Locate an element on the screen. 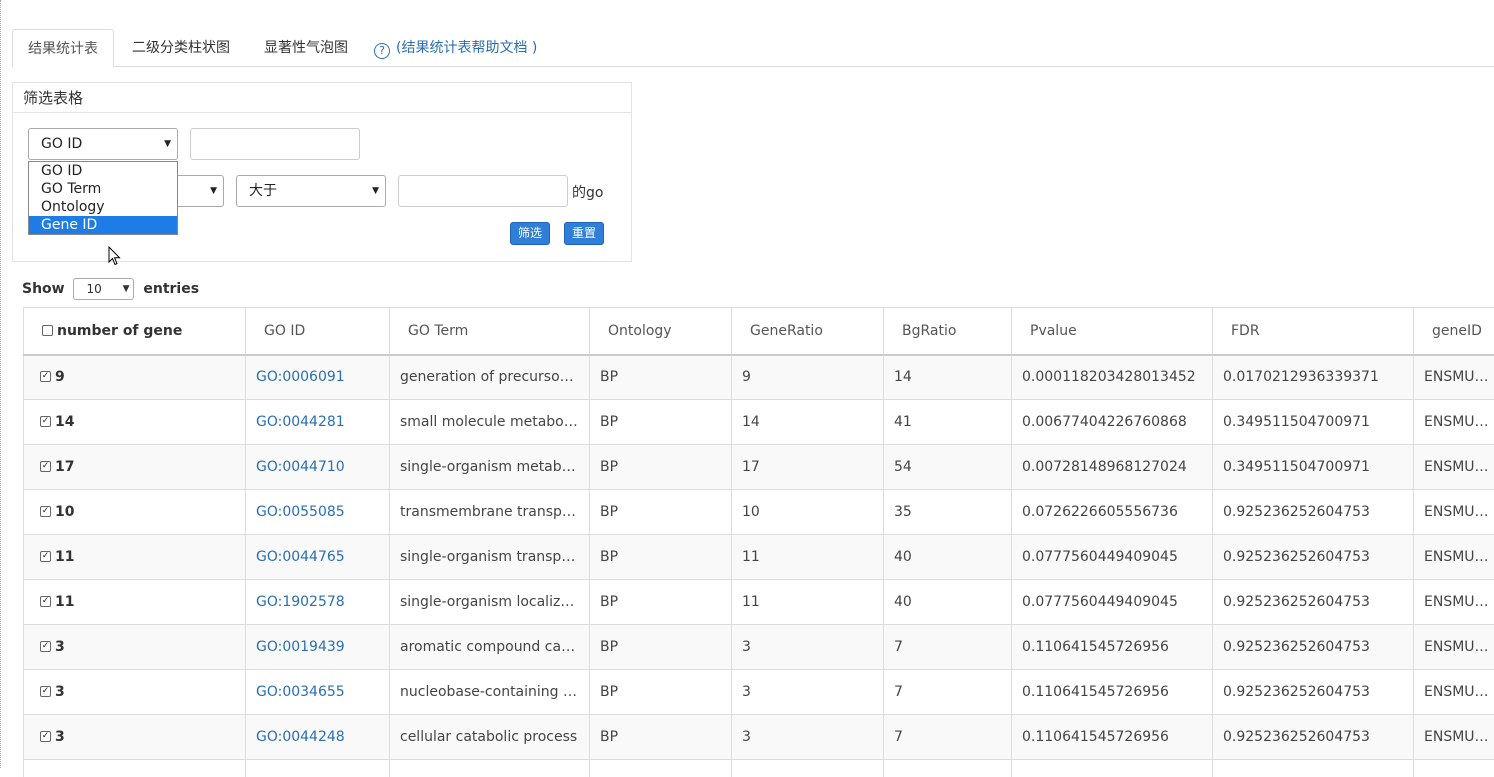 The image size is (1494, 777). go-id-link: GO:0034655 is located at coordinates (300, 692).